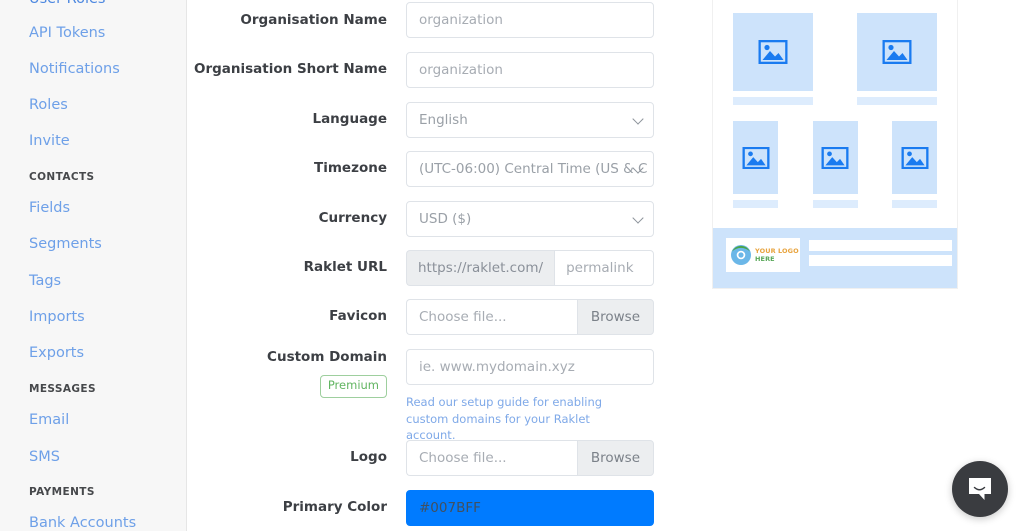  What do you see at coordinates (93, 69) in the screenshot?
I see `sidebar-item-notifications: Notifications` at bounding box center [93, 69].